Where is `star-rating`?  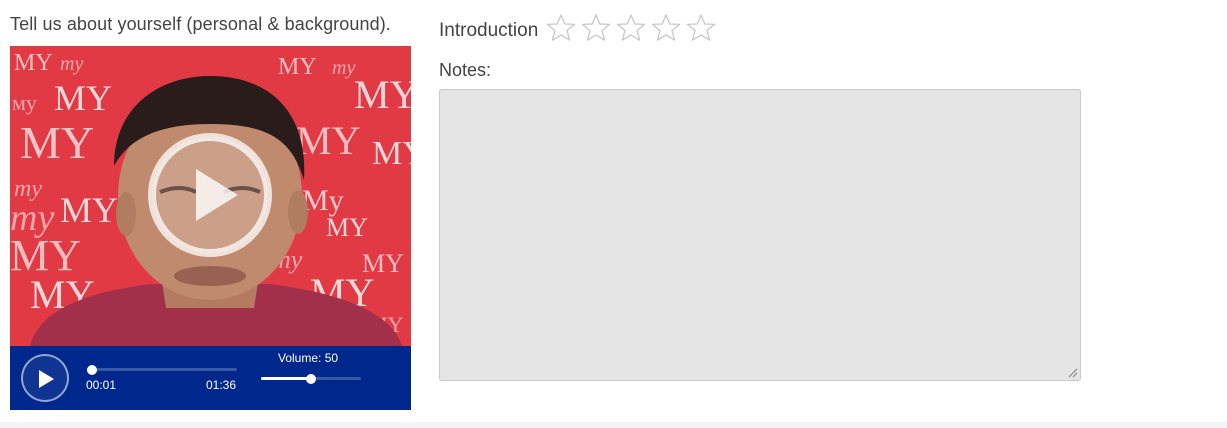
star-rating is located at coordinates (631, 28).